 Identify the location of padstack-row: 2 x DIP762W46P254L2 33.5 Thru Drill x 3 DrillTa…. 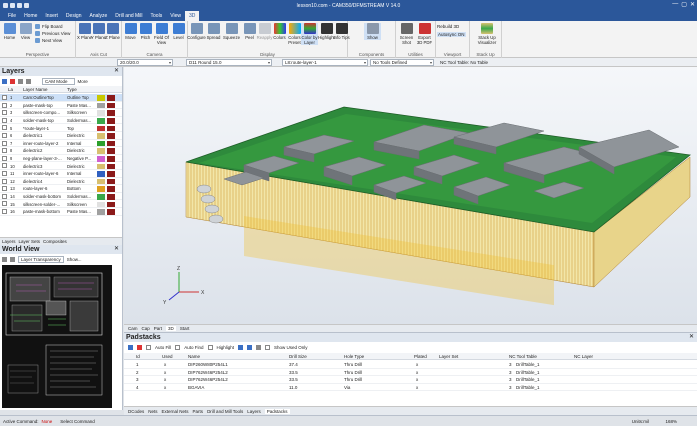
(410, 373).